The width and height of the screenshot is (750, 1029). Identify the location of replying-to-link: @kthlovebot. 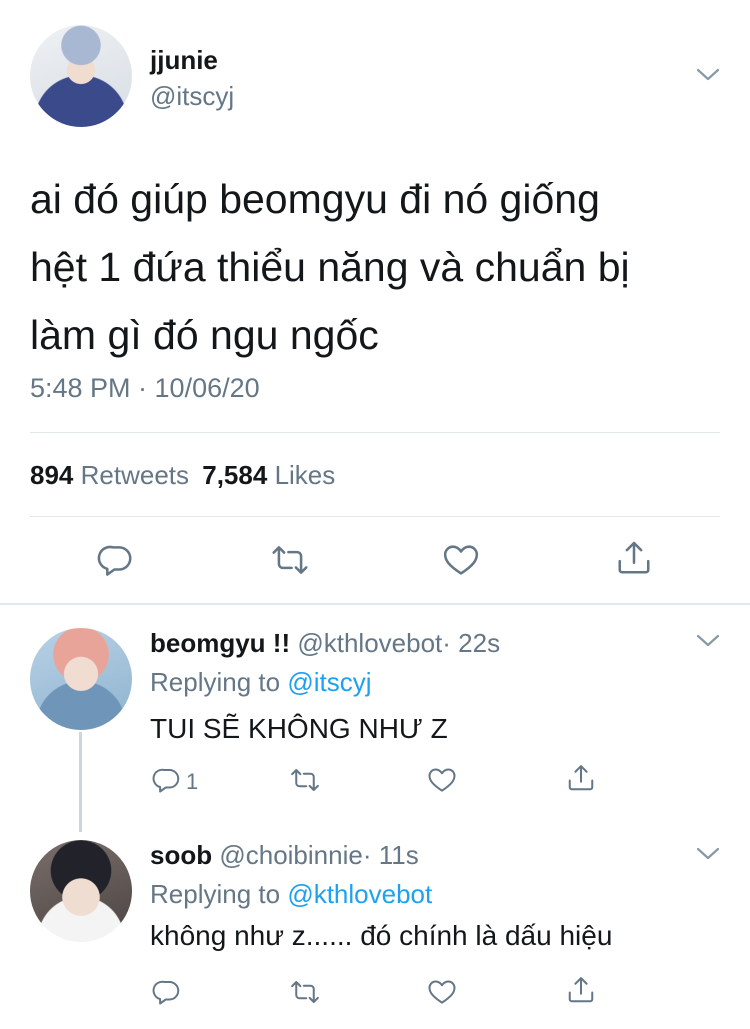
(359, 894).